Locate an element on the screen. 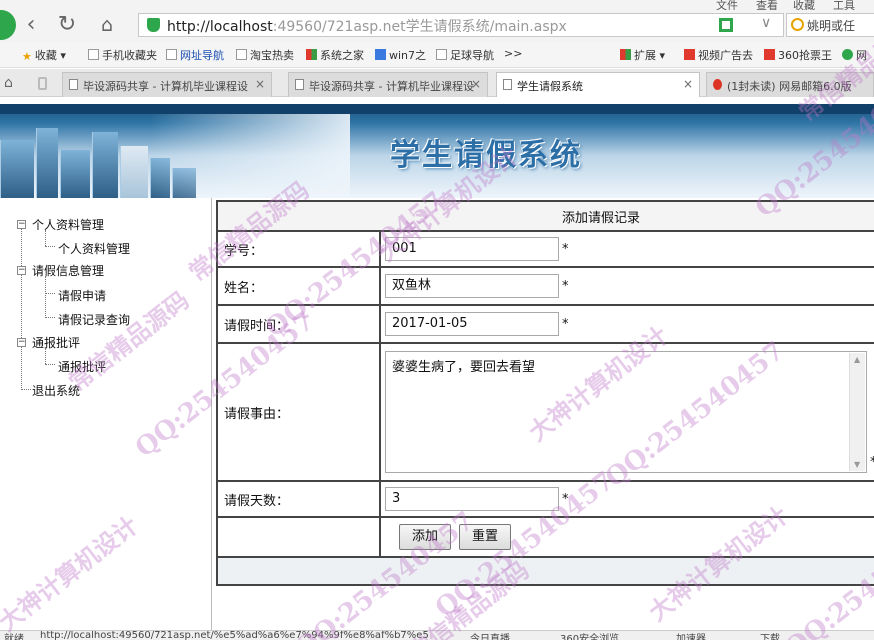  reset-button: 重置 is located at coordinates (485, 537).